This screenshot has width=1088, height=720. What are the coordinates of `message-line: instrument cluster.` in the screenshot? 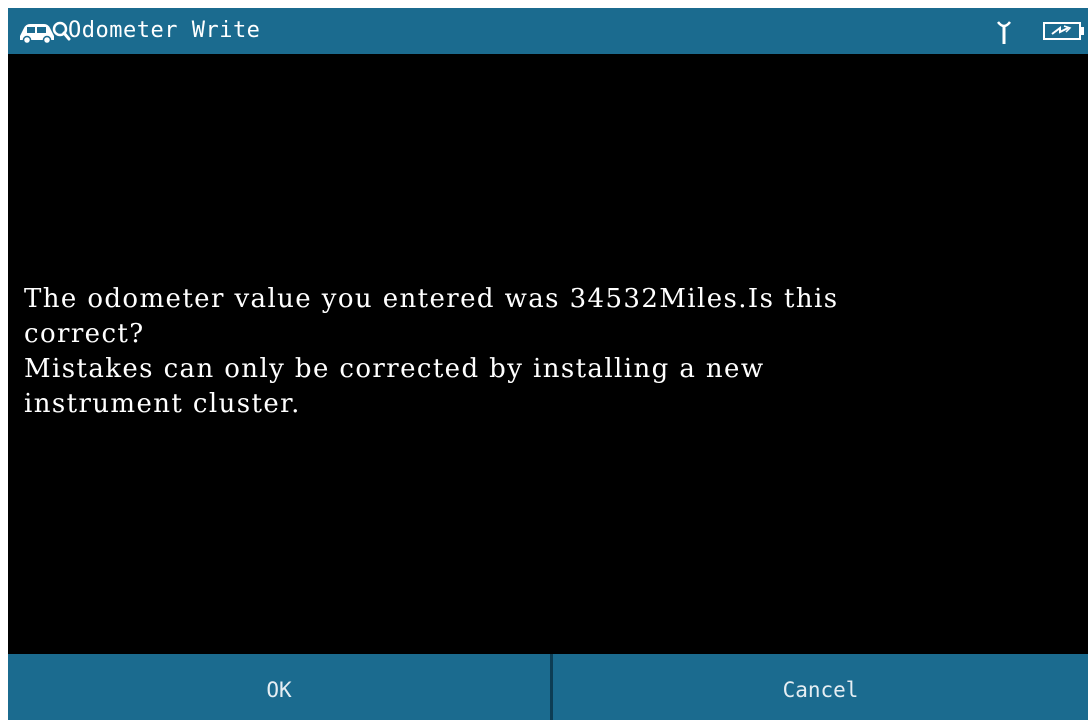 It's located at (162, 404).